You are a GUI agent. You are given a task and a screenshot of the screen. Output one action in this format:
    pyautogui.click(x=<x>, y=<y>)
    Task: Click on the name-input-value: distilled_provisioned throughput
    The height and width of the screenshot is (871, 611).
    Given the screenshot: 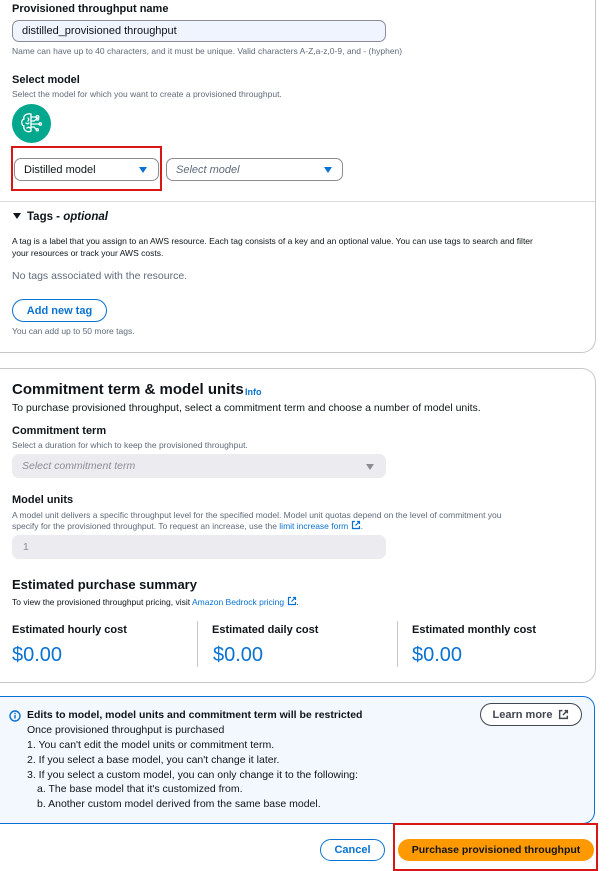 What is the action you would take?
    pyautogui.click(x=99, y=31)
    